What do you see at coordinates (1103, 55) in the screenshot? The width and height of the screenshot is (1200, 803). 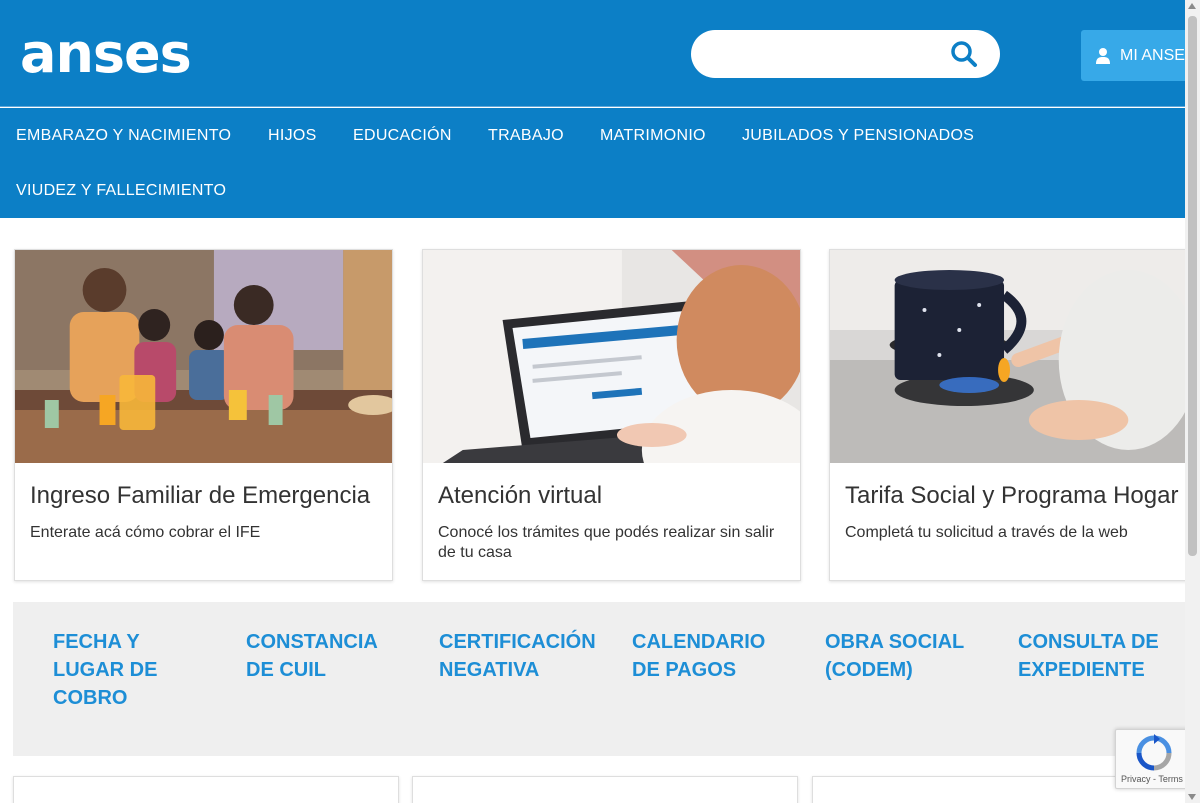 I see `user-icon` at bounding box center [1103, 55].